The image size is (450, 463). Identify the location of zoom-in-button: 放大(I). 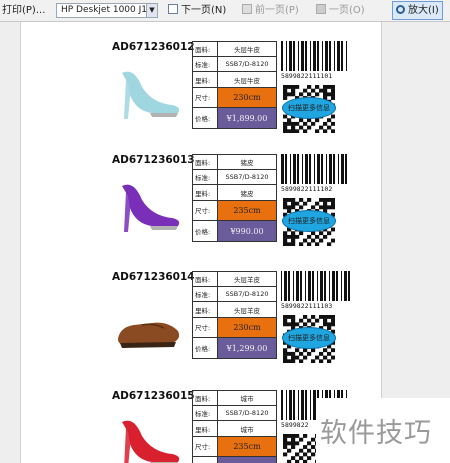
(417, 10).